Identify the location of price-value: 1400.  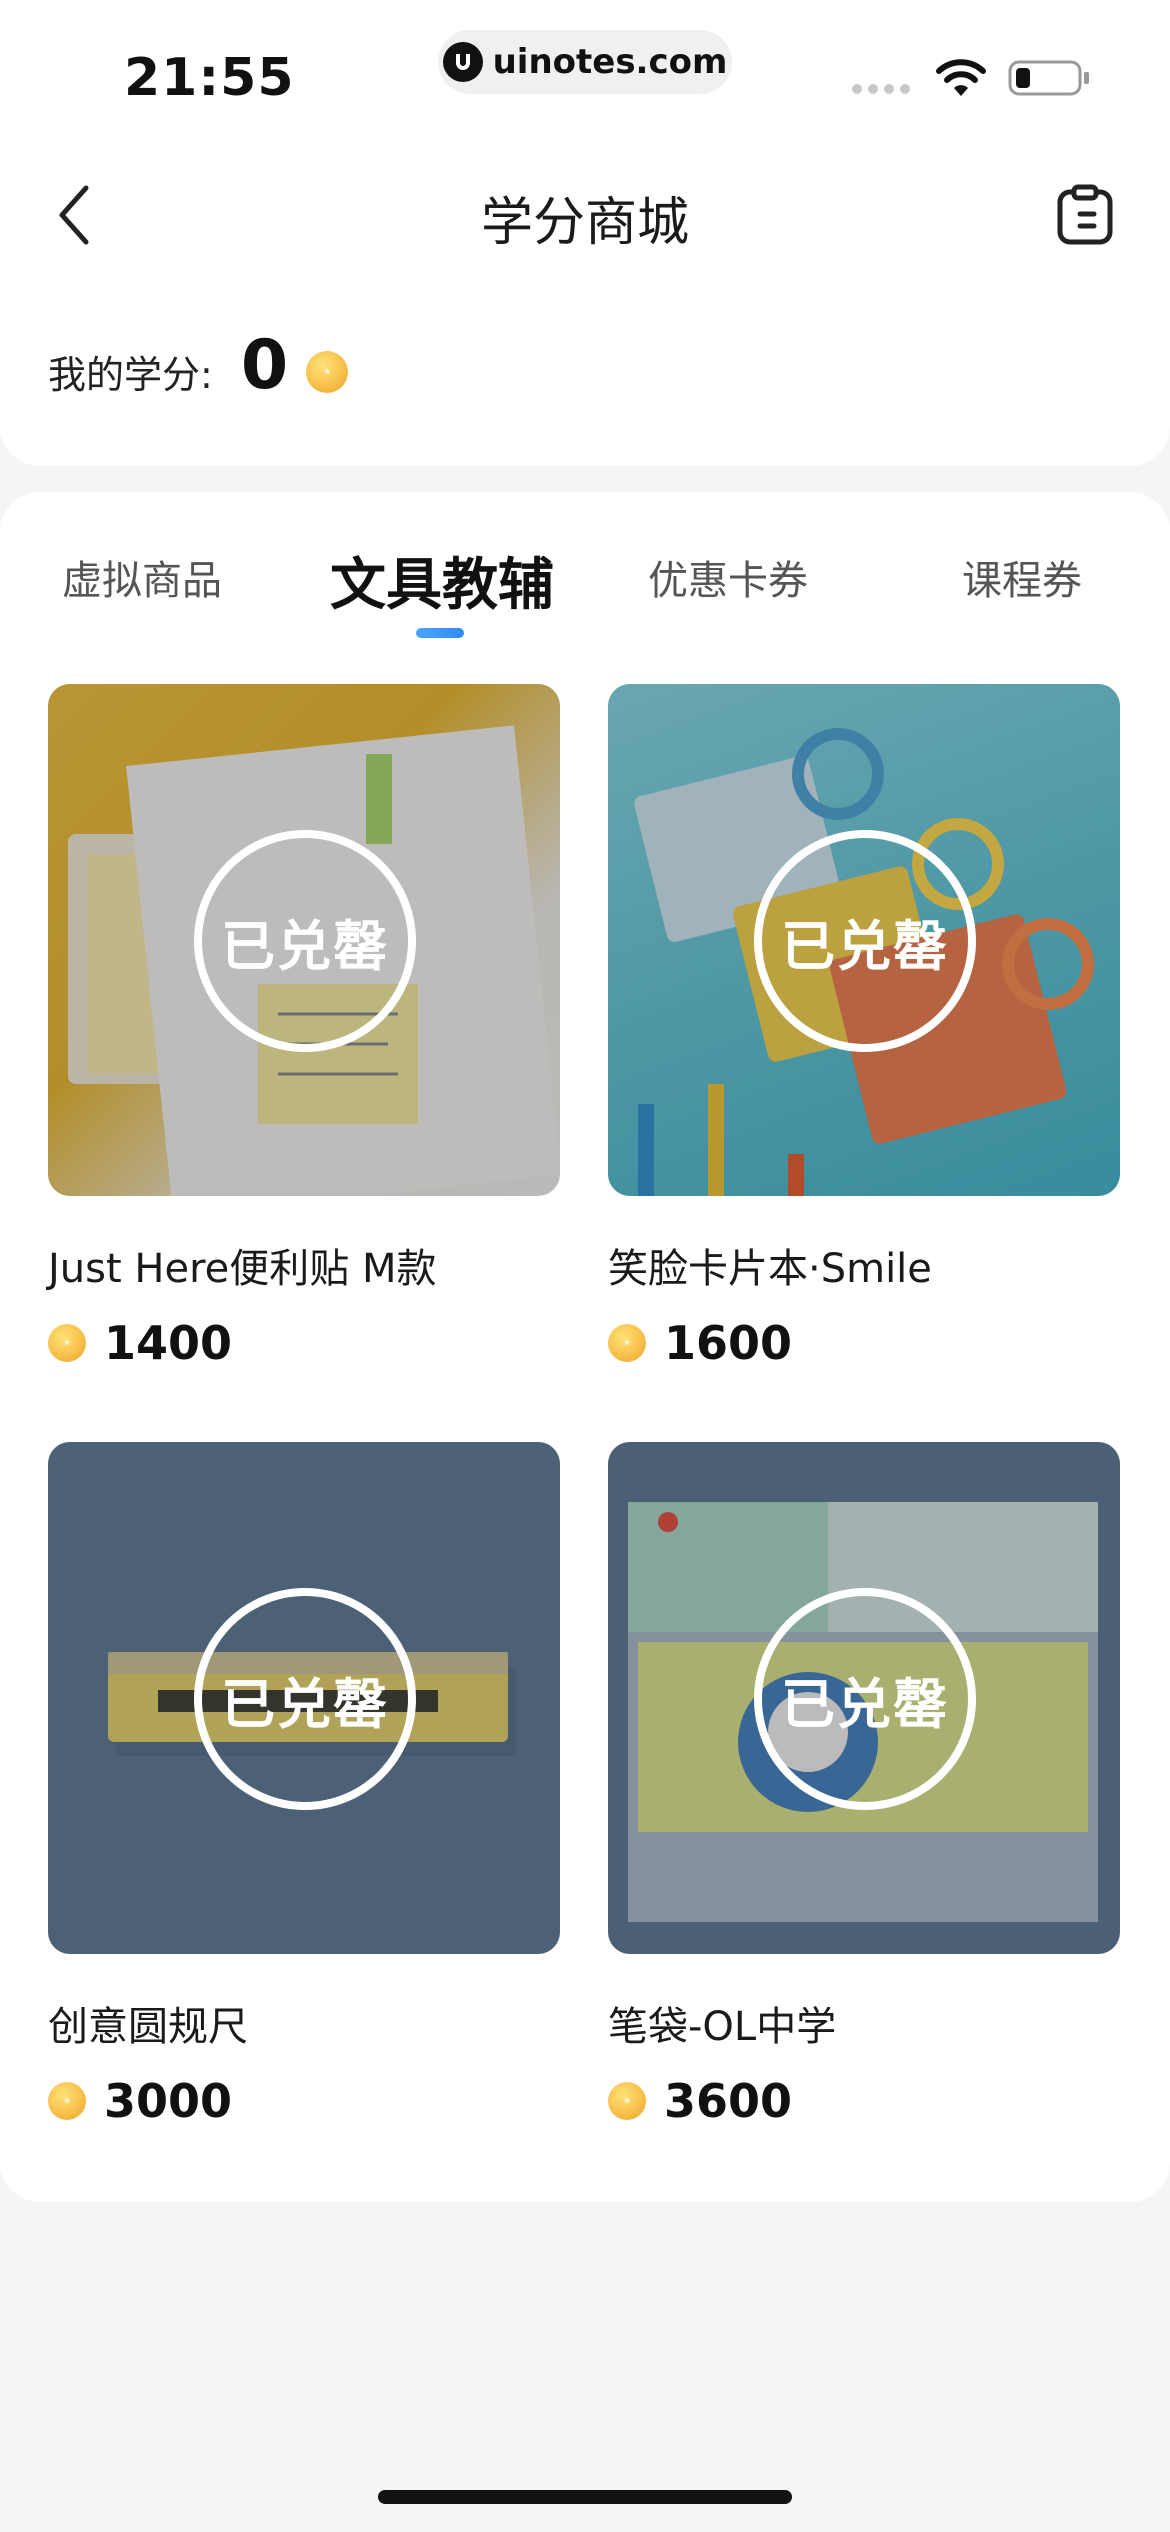
(168, 1343).